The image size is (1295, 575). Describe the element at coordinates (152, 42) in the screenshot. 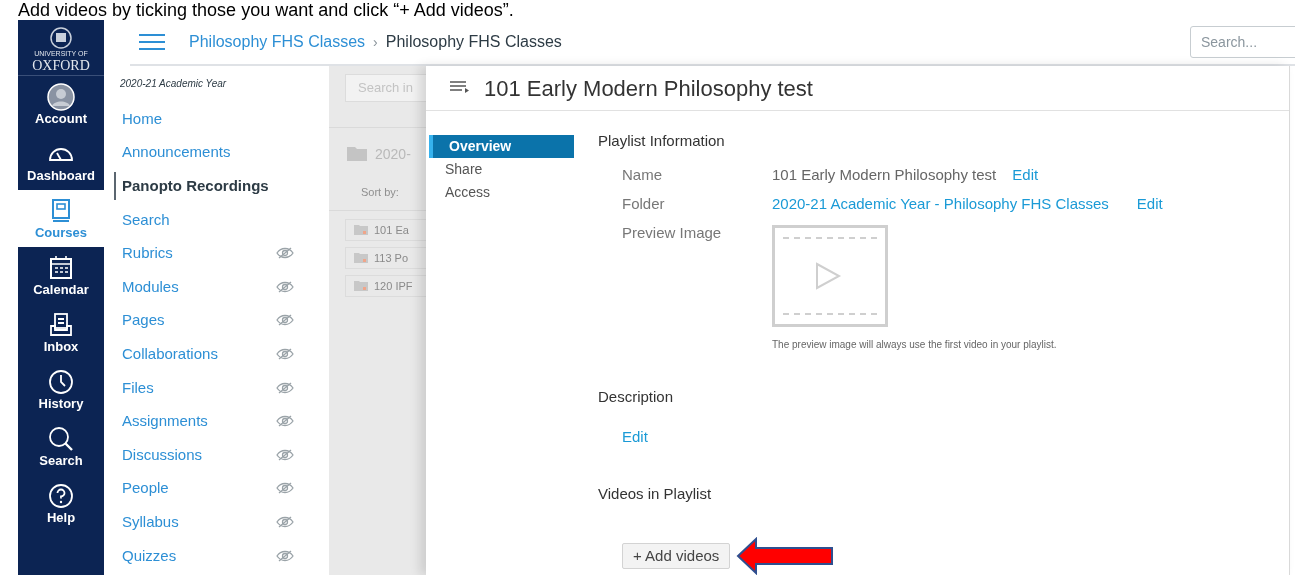

I see `menu-icon` at that location.